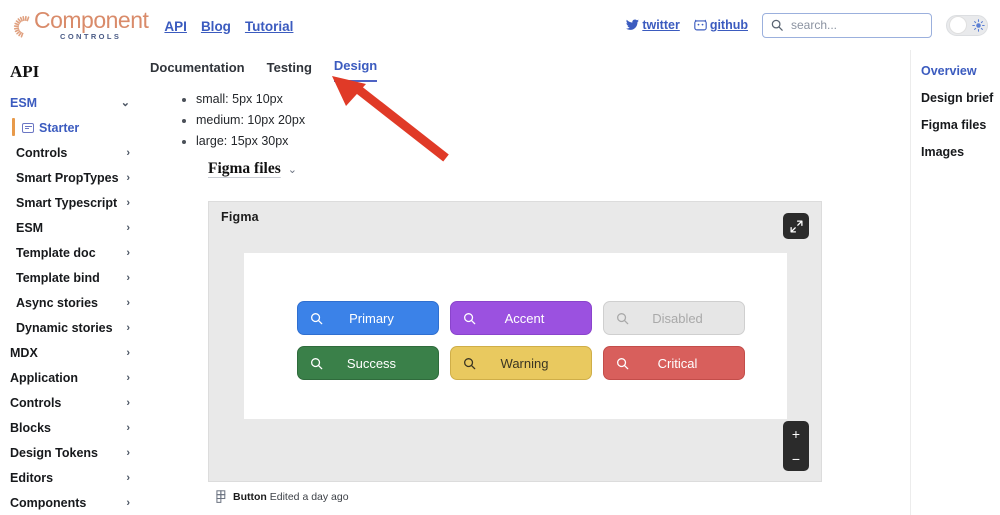 Image resolution: width=1000 pixels, height=515 pixels. I want to click on theme-toggle, so click(967, 25).